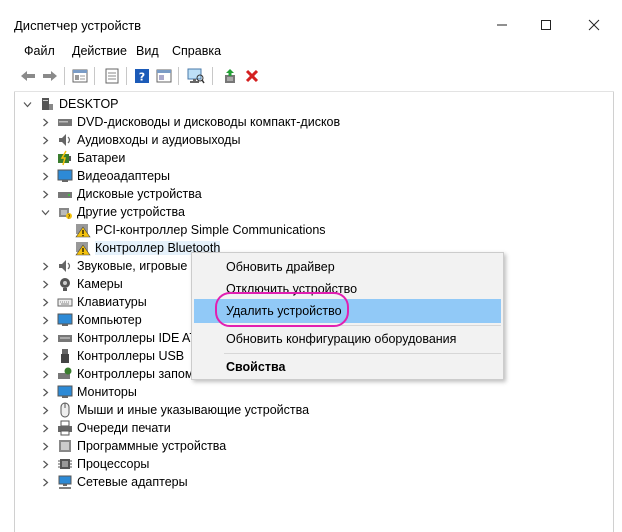  I want to click on tree-category-cameras: Камеры, so click(81, 284).